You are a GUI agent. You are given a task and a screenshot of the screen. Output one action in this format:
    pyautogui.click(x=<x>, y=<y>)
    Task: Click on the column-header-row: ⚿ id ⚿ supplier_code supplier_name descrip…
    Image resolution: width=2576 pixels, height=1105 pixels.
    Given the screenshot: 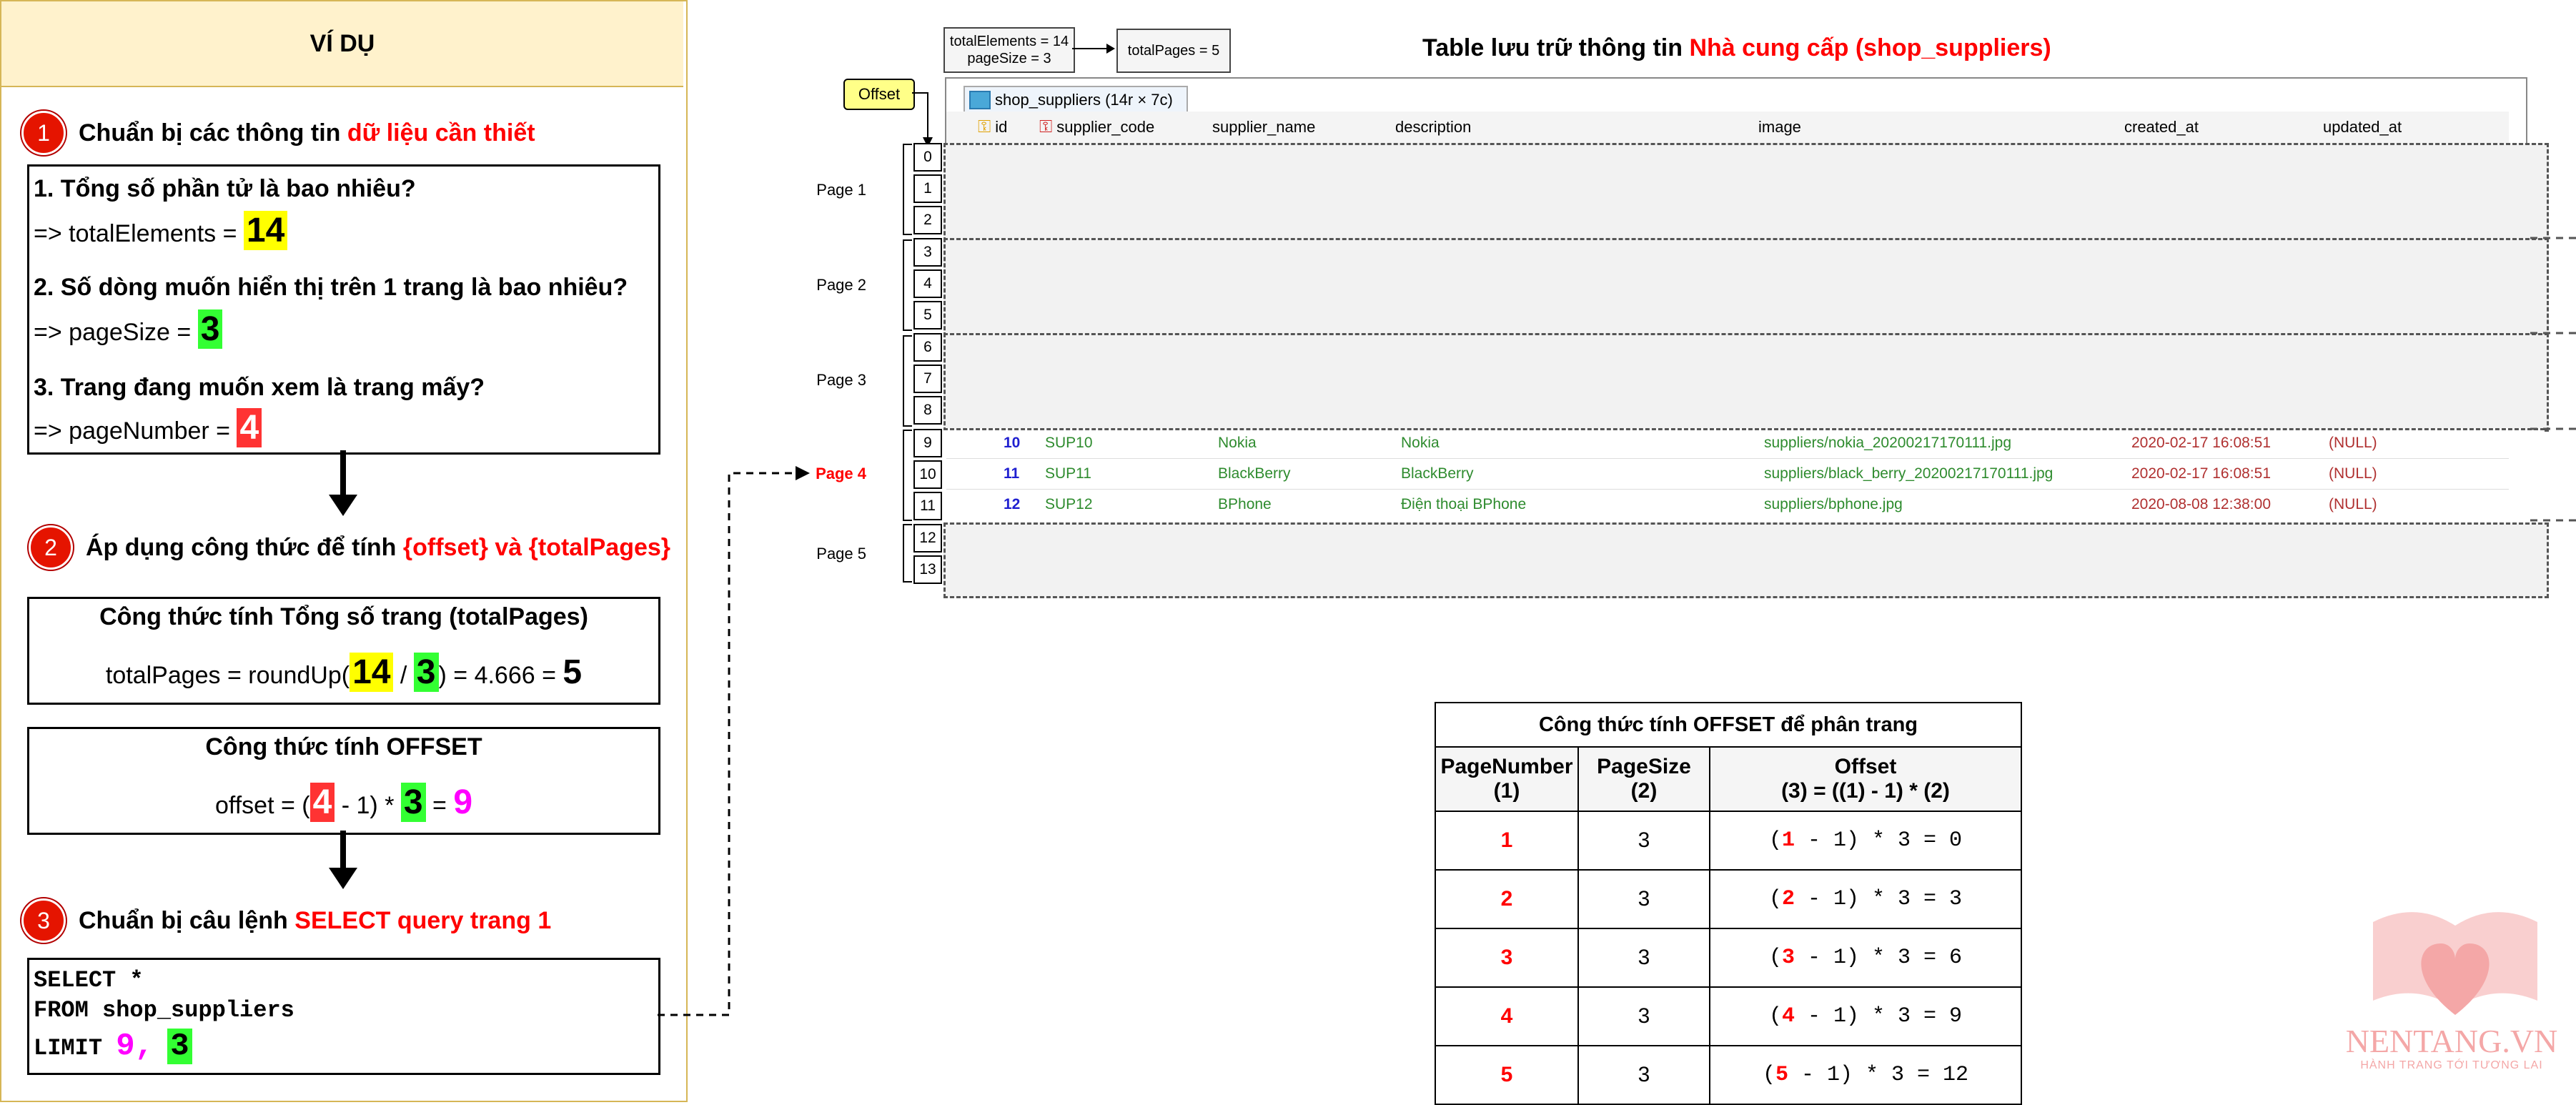 What is the action you would take?
    pyautogui.click(x=1727, y=128)
    